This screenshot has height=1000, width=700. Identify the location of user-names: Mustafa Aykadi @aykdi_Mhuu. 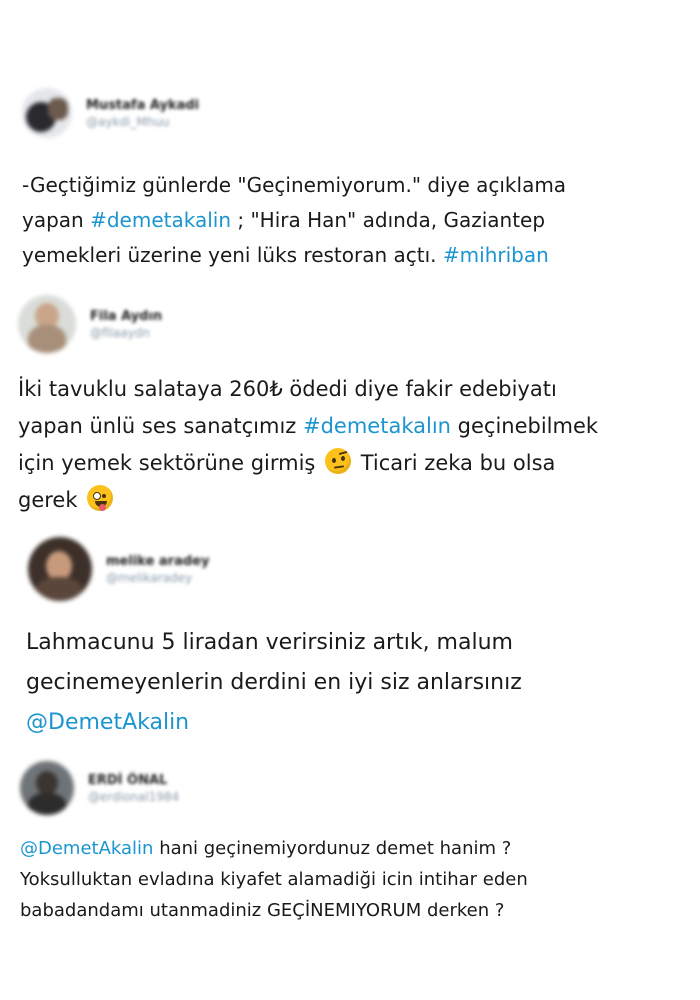
(142, 113).